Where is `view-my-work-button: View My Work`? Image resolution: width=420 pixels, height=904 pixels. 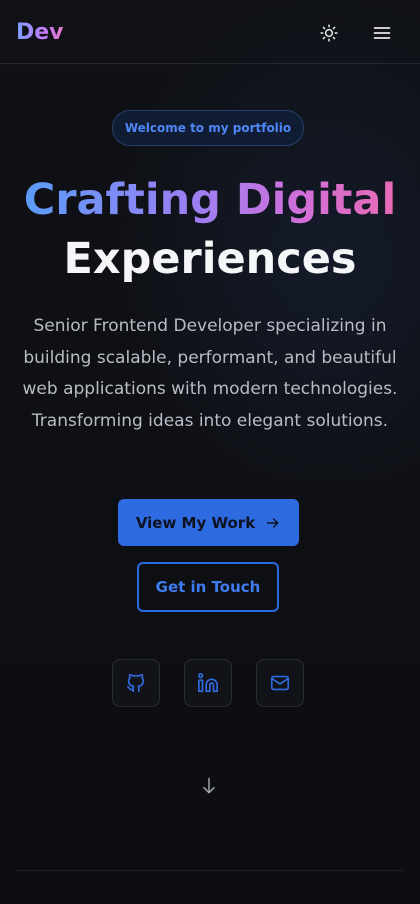 view-my-work-button: View My Work is located at coordinates (208, 522).